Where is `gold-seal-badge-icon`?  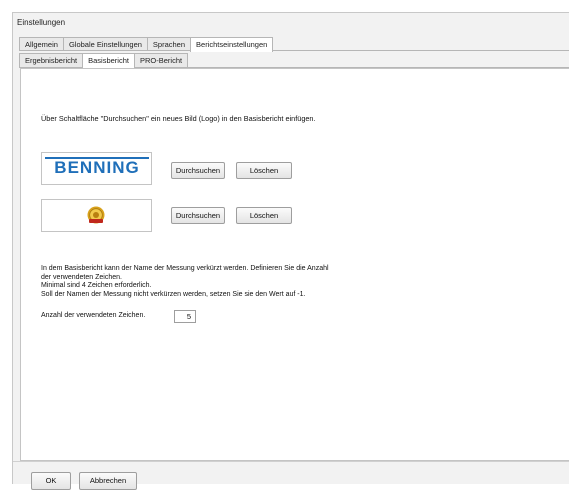 gold-seal-badge-icon is located at coordinates (96, 215).